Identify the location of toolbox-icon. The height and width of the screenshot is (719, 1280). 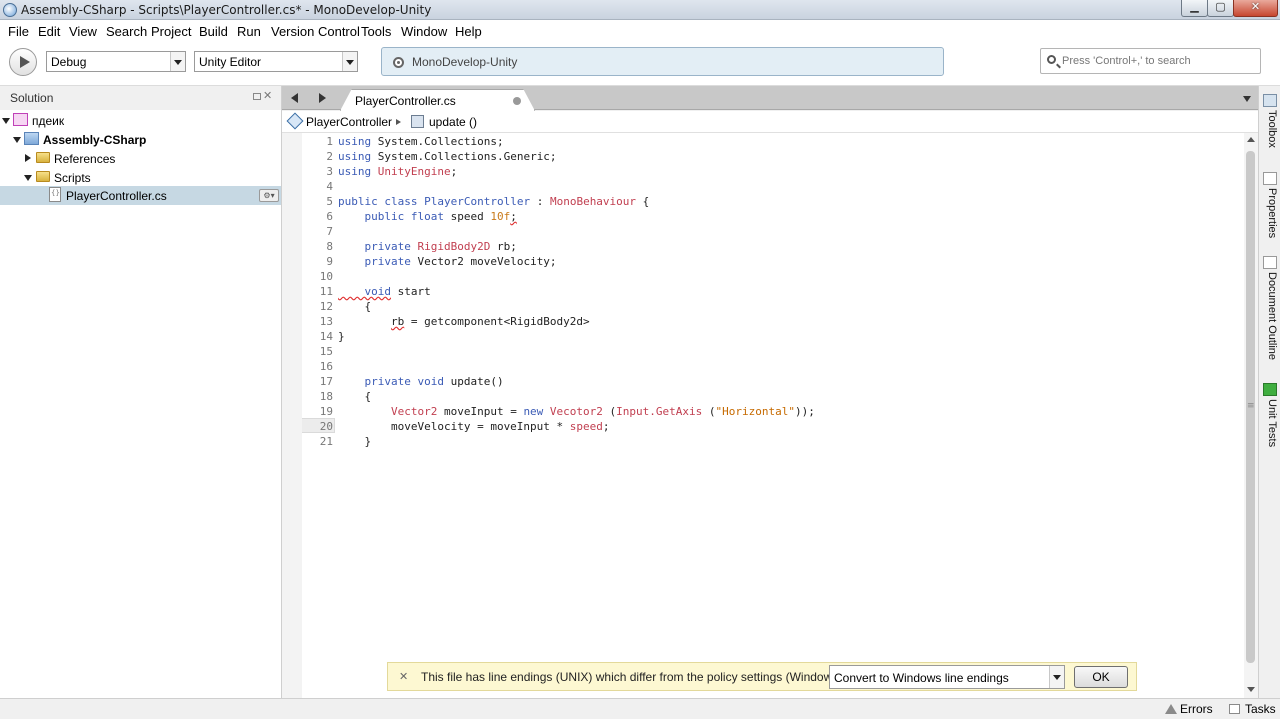
(1270, 100).